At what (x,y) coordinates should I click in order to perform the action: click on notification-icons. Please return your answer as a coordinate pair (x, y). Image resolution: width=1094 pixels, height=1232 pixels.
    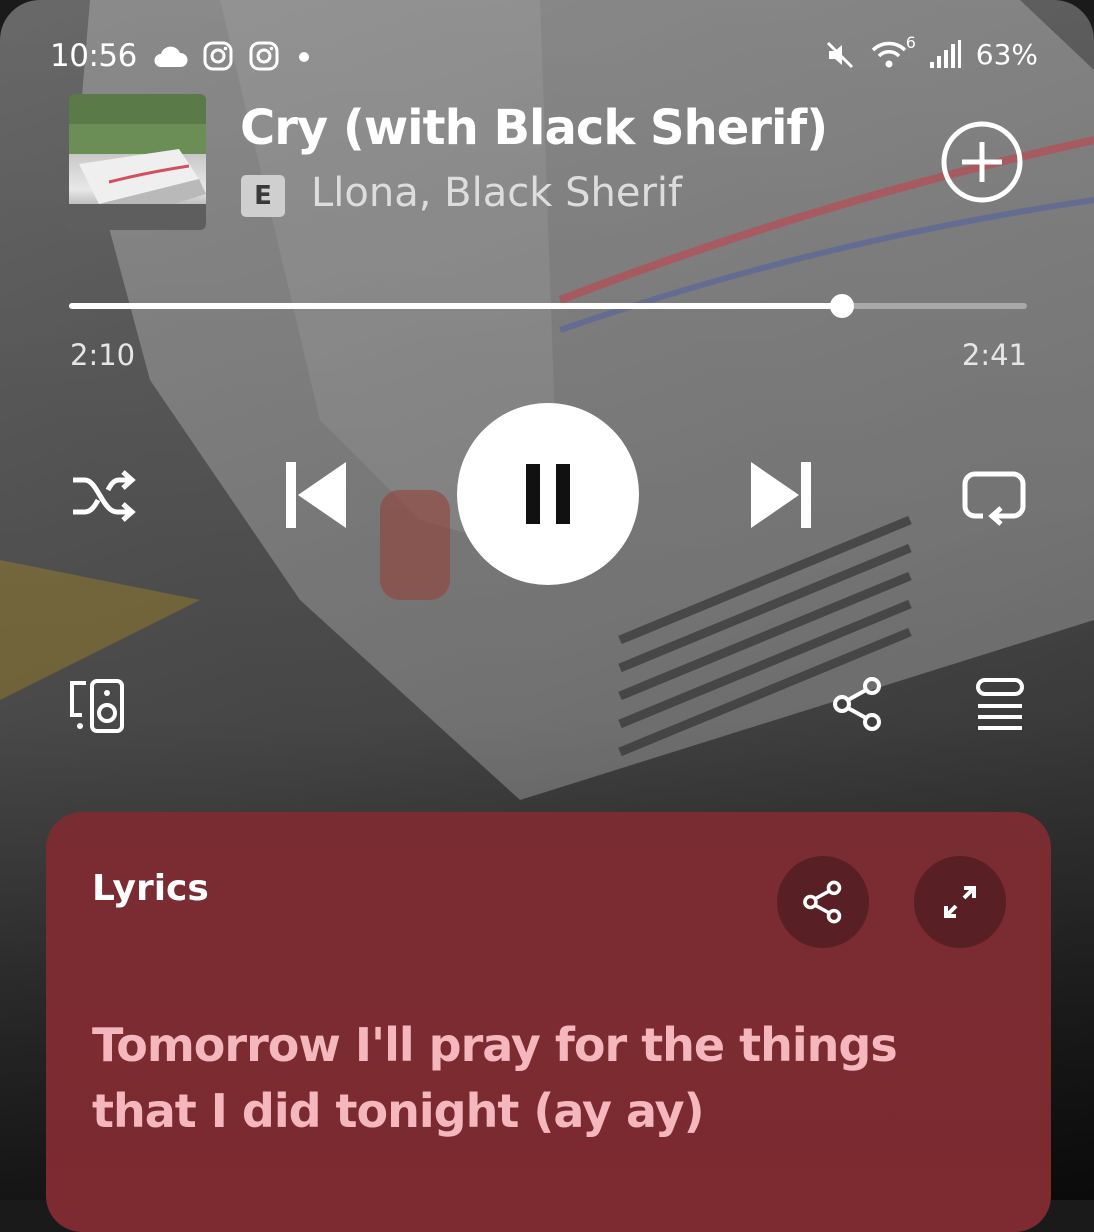
    Looking at the image, I should click on (233, 56).